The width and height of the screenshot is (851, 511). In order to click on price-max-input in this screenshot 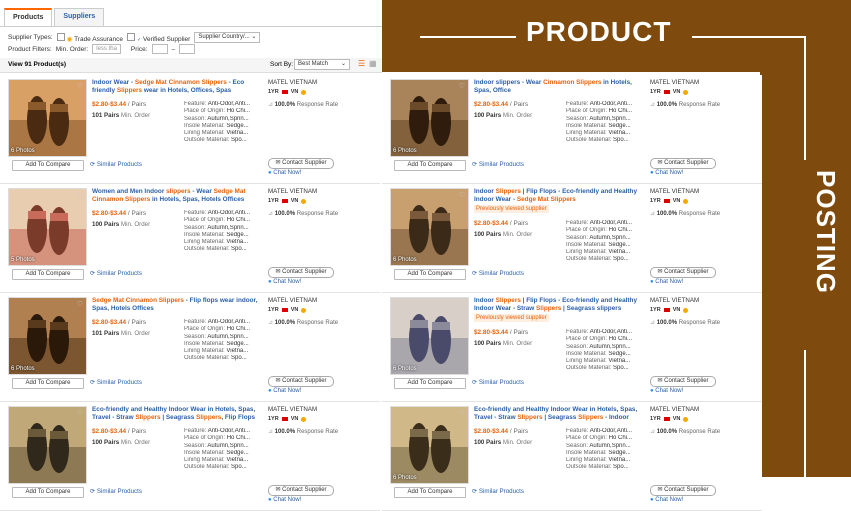, I will do `click(187, 49)`.